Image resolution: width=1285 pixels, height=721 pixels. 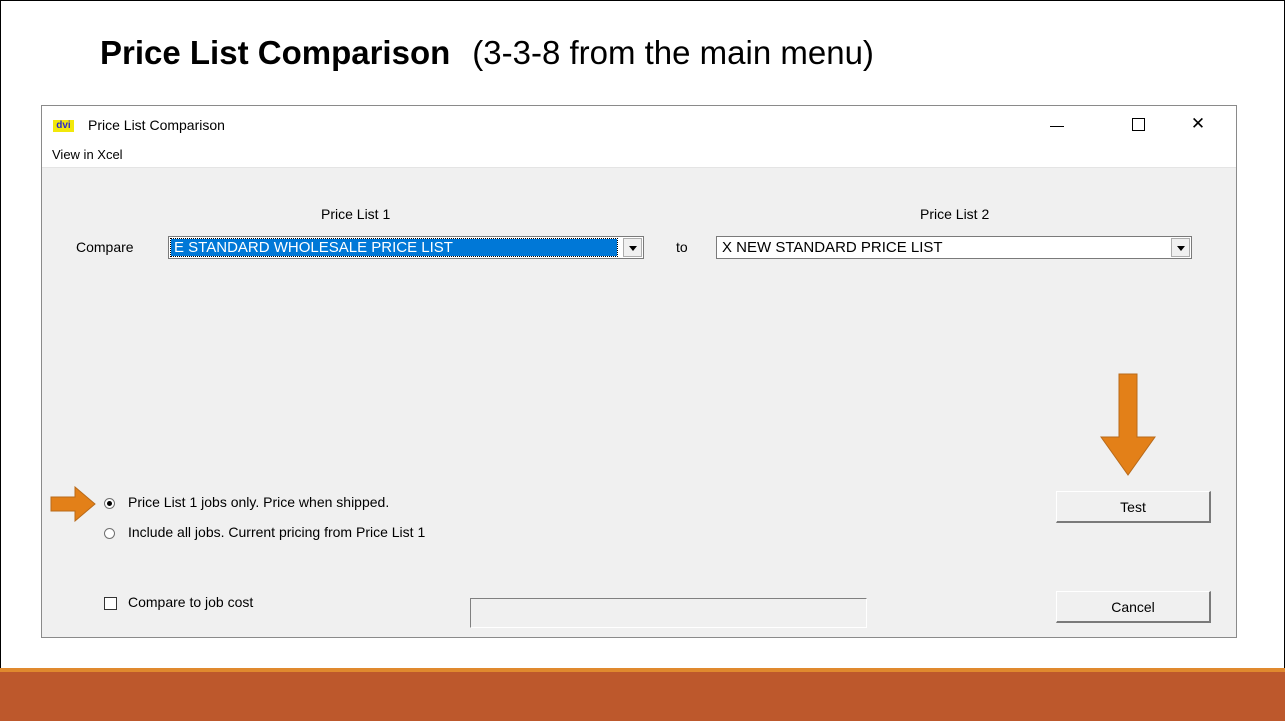 I want to click on window-titlebar: dvi Price List Comparison ✕, so click(x=639, y=123).